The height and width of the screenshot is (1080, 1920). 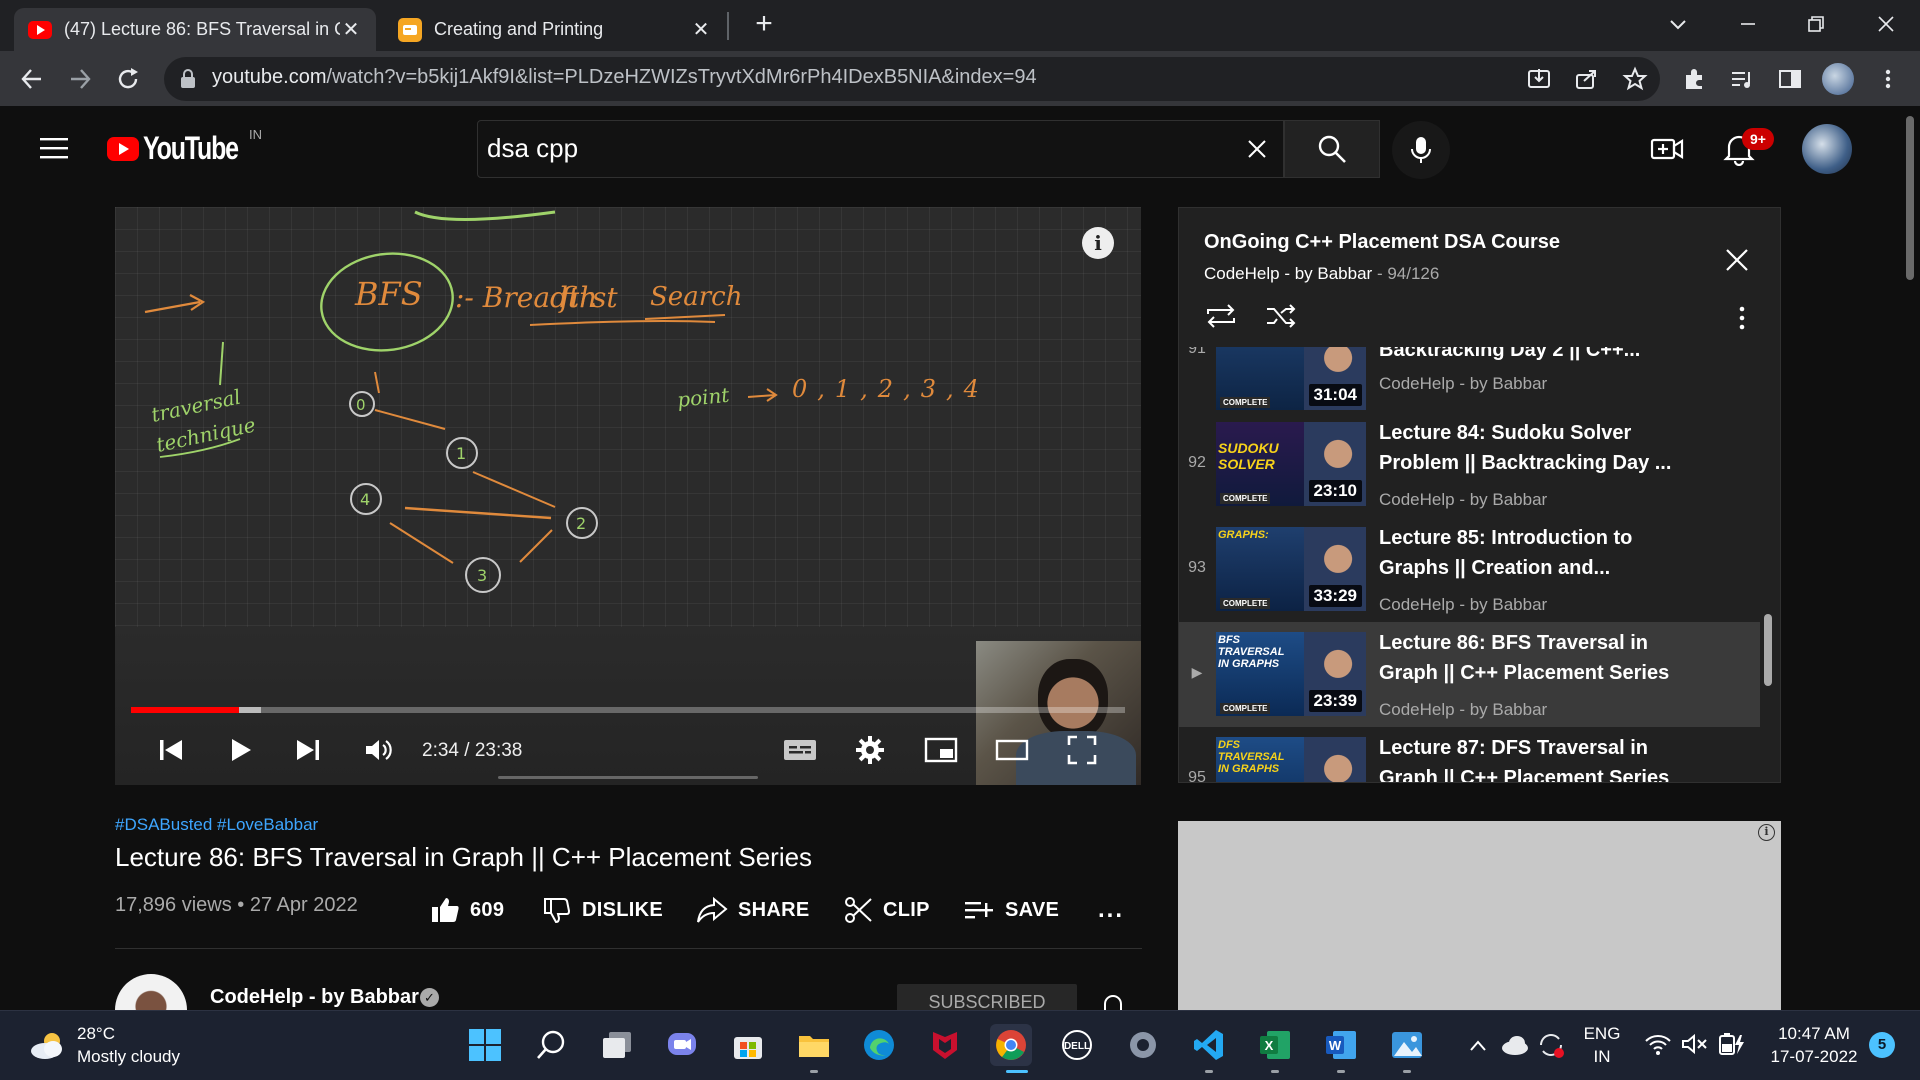 I want to click on clear-search-icon, so click(x=1257, y=149).